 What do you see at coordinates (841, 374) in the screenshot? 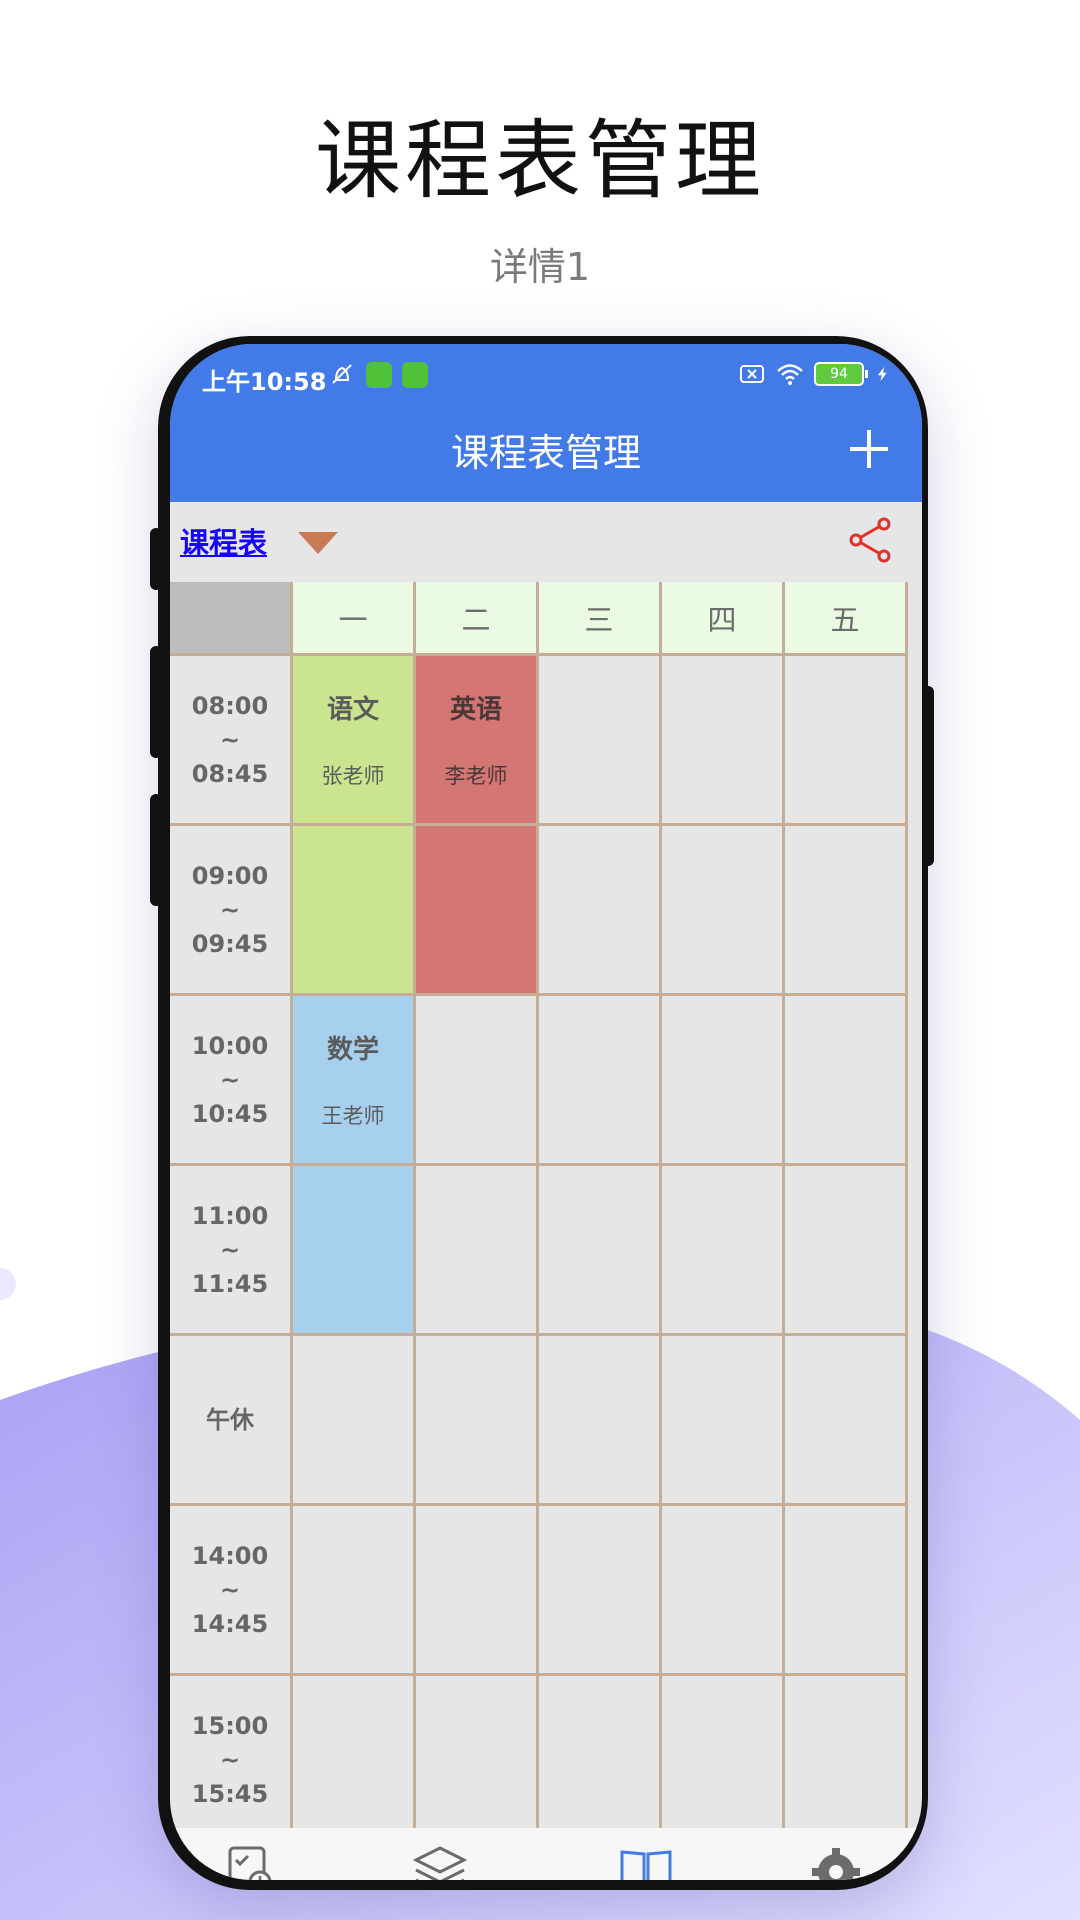
I see `battery-icon: 94` at bounding box center [841, 374].